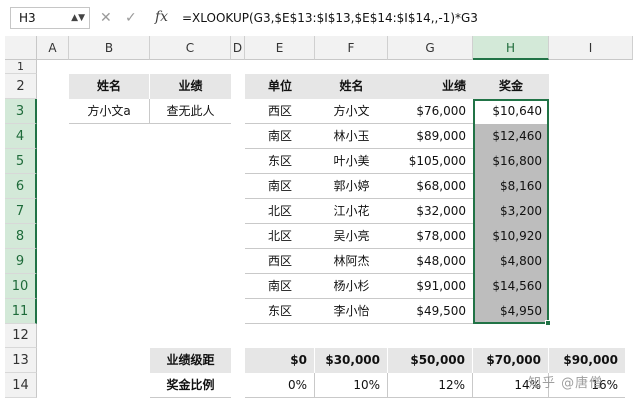  I want to click on table-cell: 方小文, so click(351, 111).